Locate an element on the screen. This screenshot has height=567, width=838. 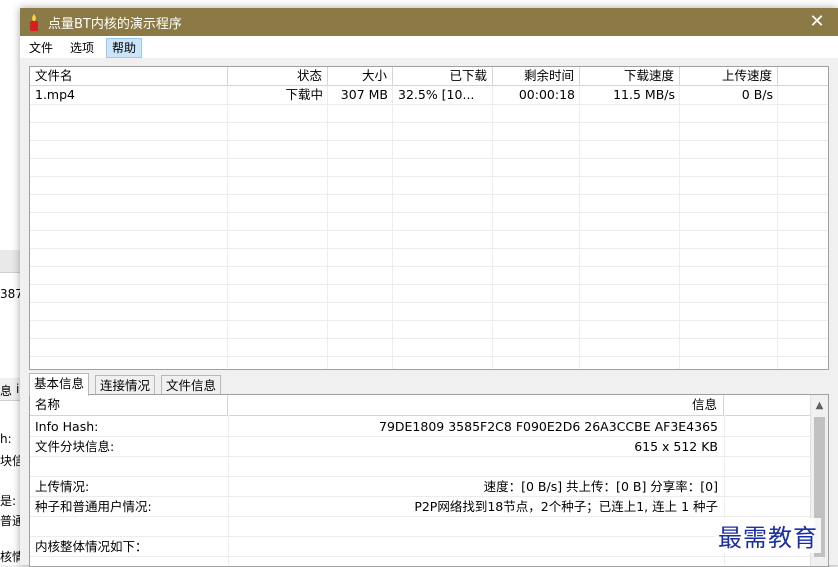
title-bar: 点量BT内核的演示程序 ✕ is located at coordinates (429, 22).